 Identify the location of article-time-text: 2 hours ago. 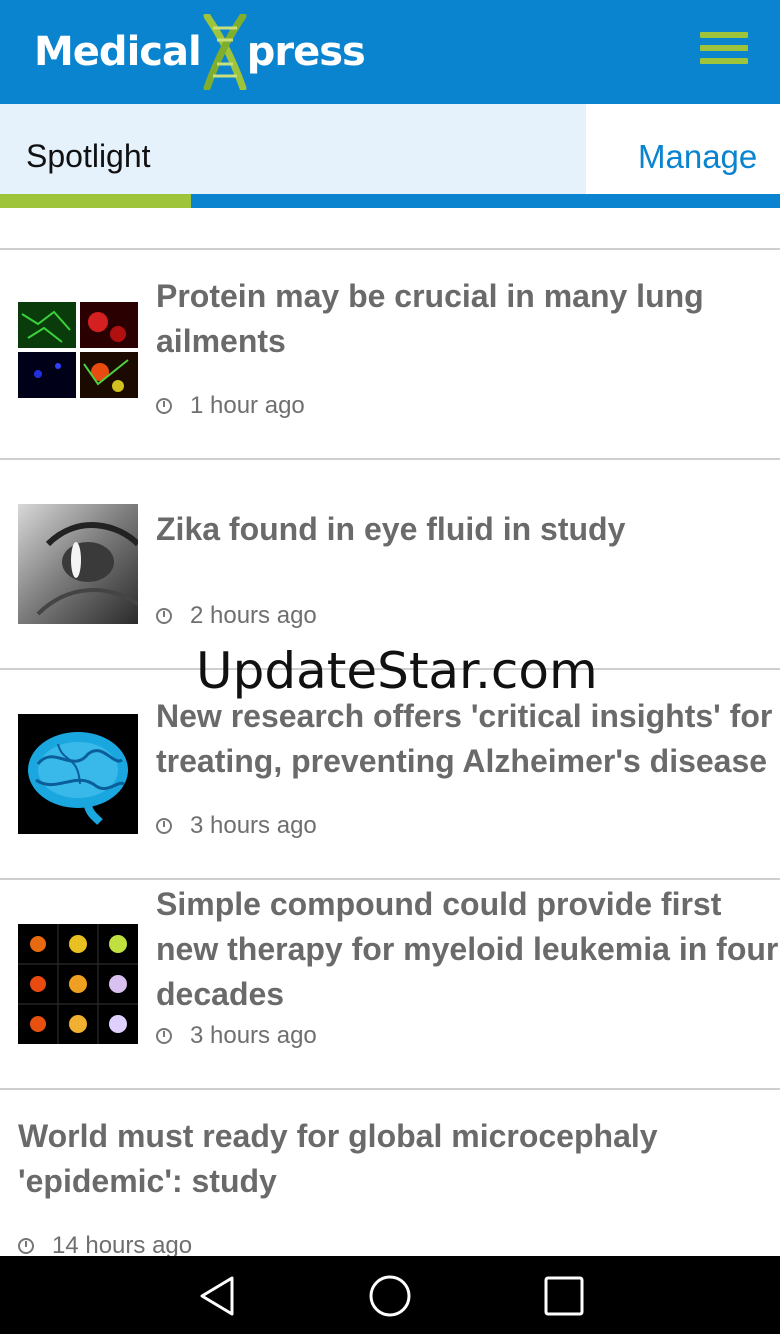
(253, 615).